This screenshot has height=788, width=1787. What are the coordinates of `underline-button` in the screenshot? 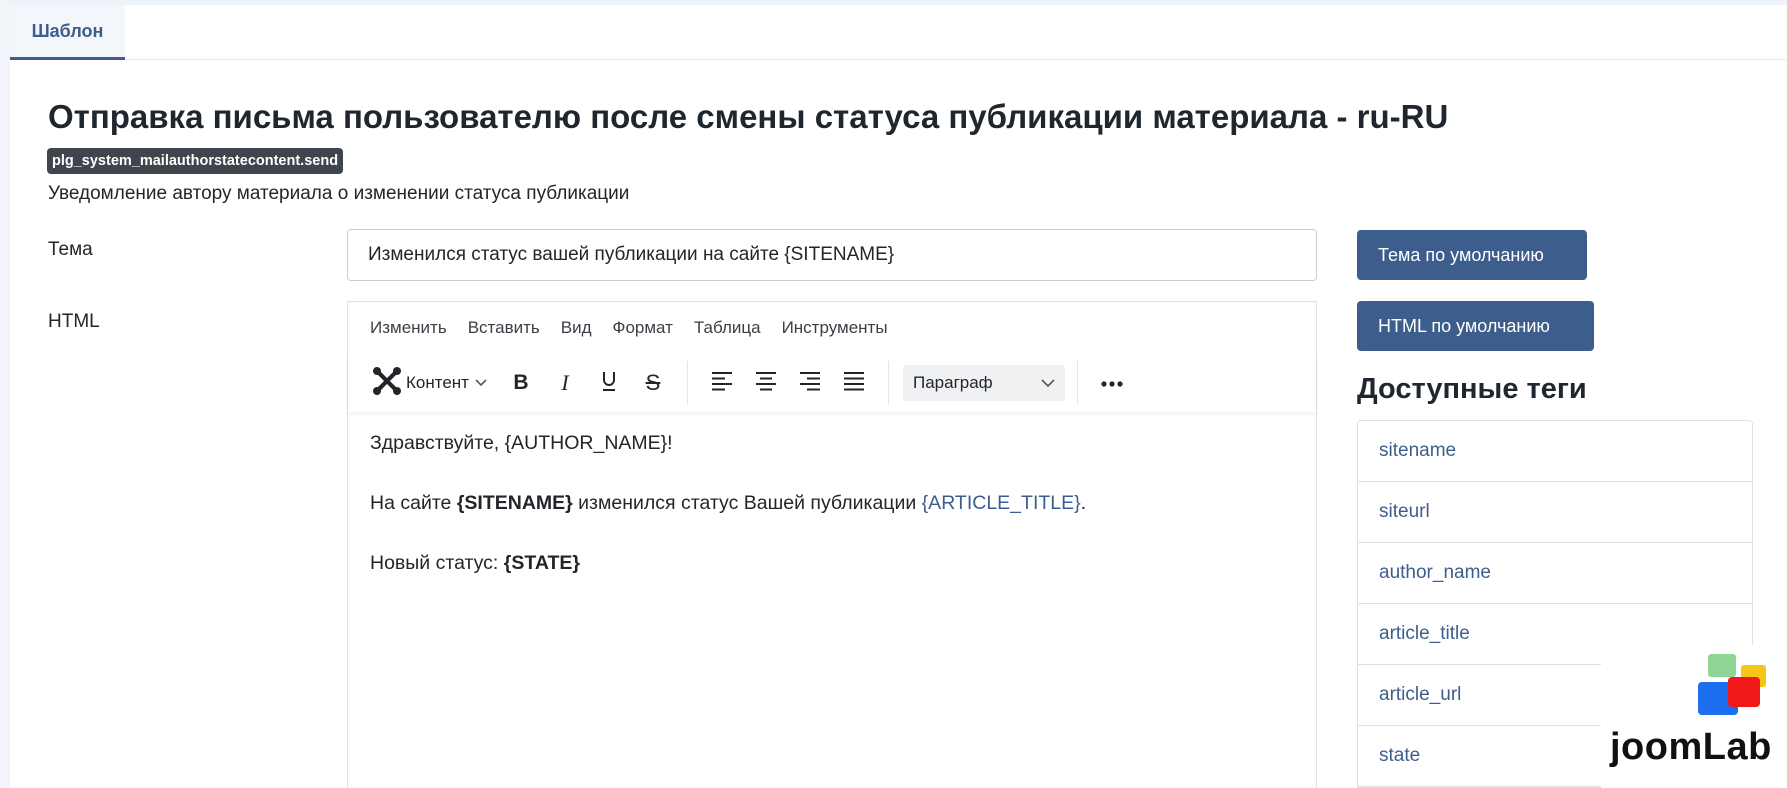 It's located at (609, 383).